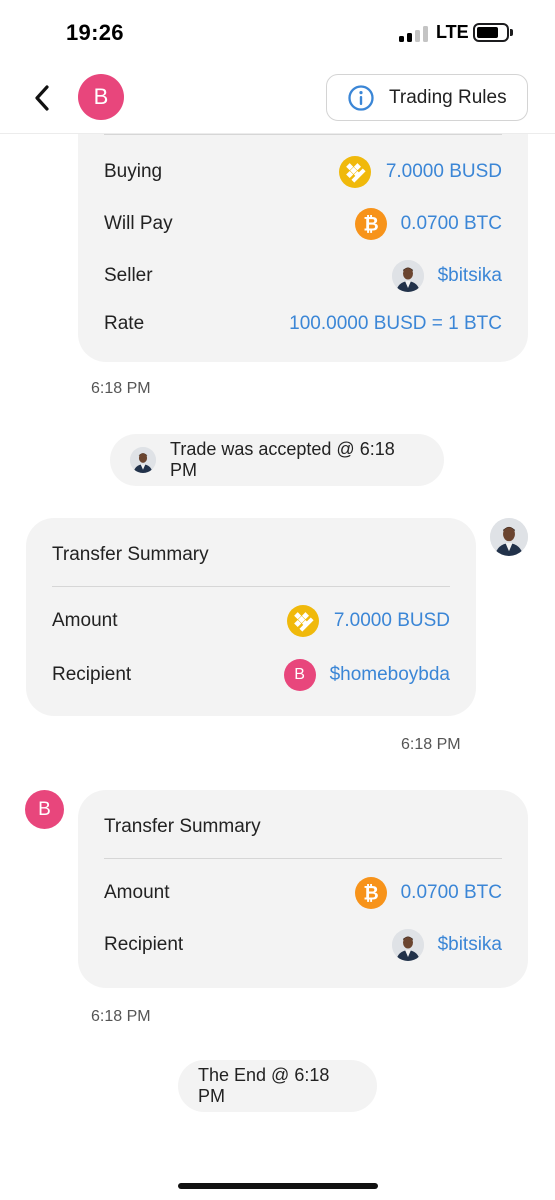 This screenshot has width=555, height=1200. I want to click on amount-row: Amount 7.0000 BUSD, so click(251, 621).